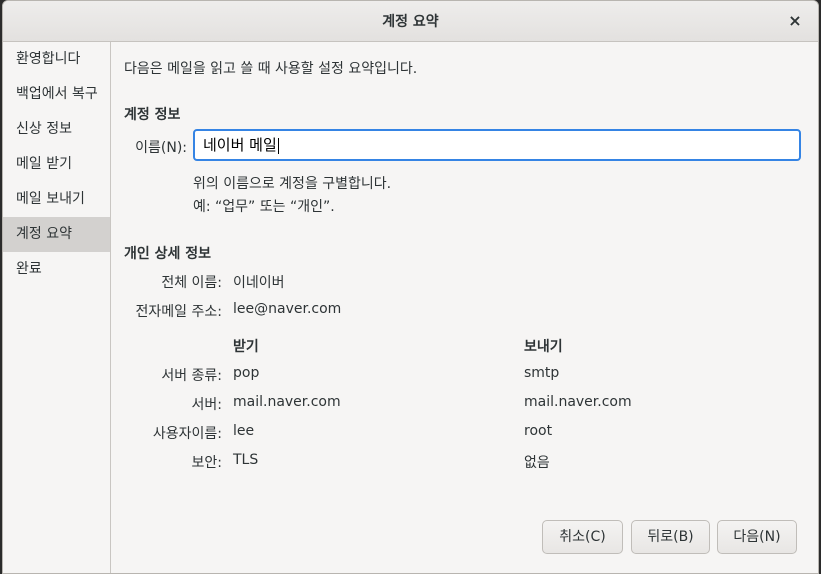 This screenshot has width=821, height=574. Describe the element at coordinates (246, 460) in the screenshot. I see `receive-security: TLS` at that location.